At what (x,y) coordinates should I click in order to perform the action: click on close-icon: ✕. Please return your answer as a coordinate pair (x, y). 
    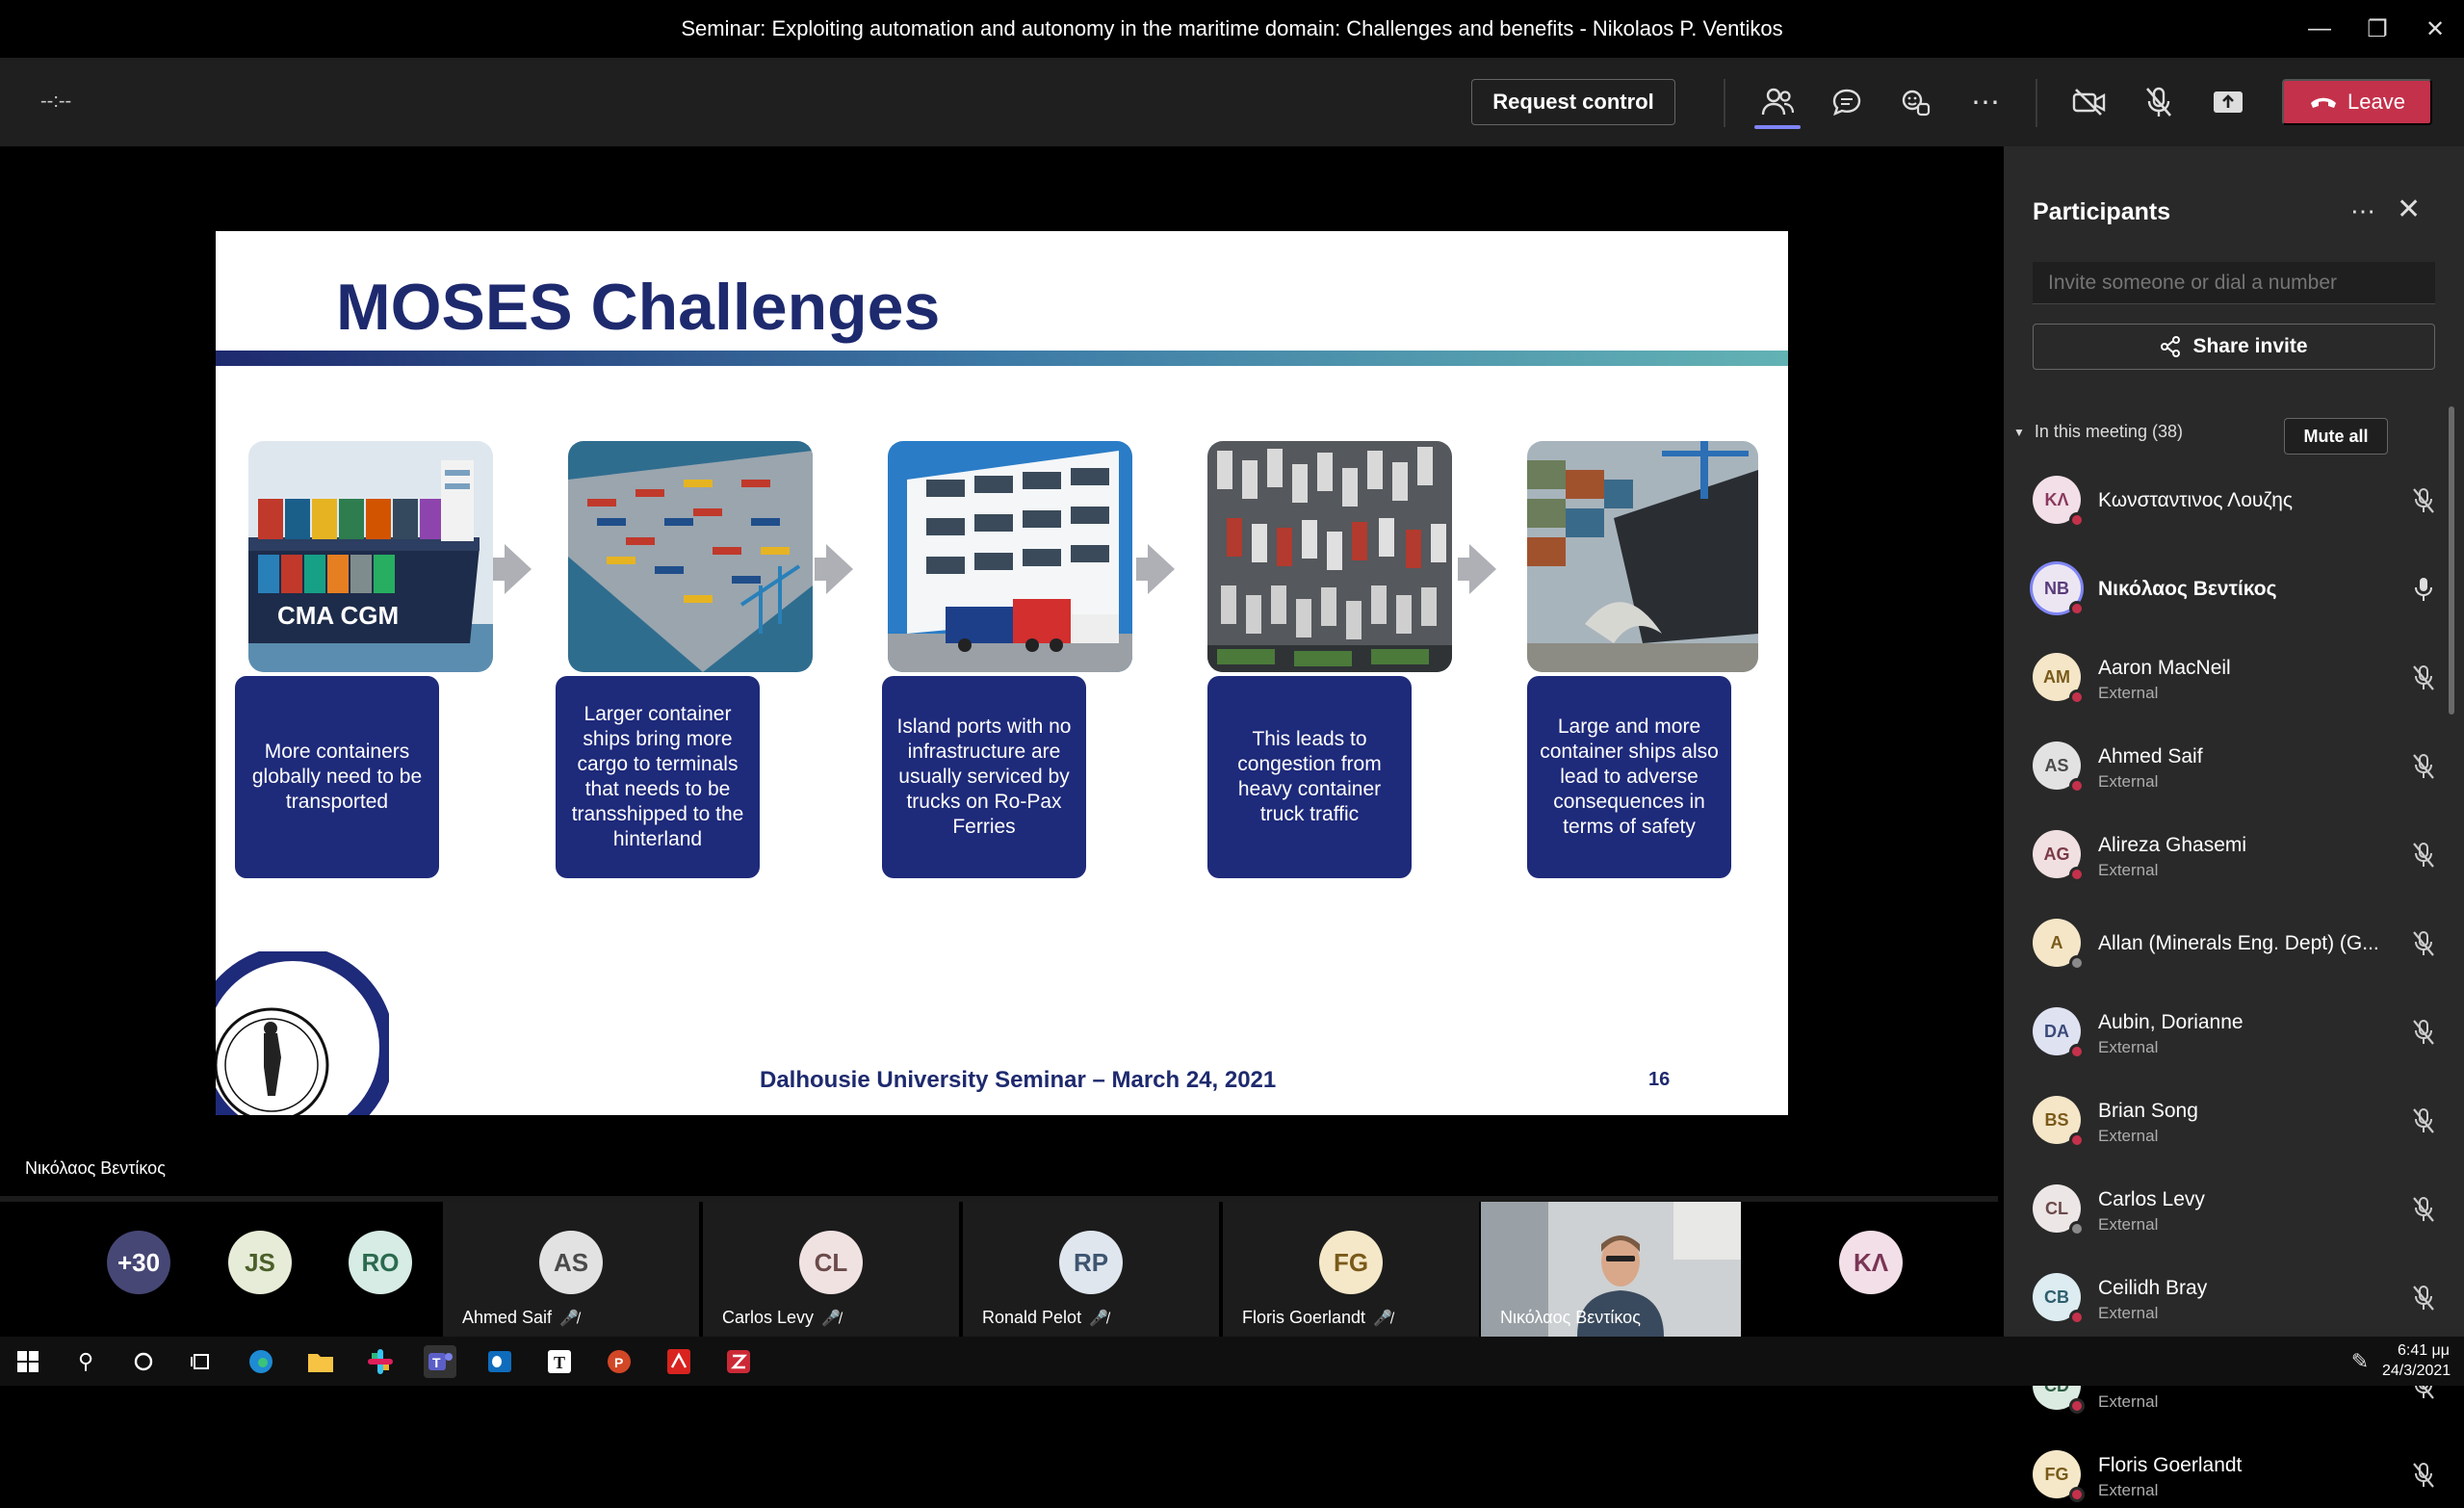
    Looking at the image, I should click on (2435, 29).